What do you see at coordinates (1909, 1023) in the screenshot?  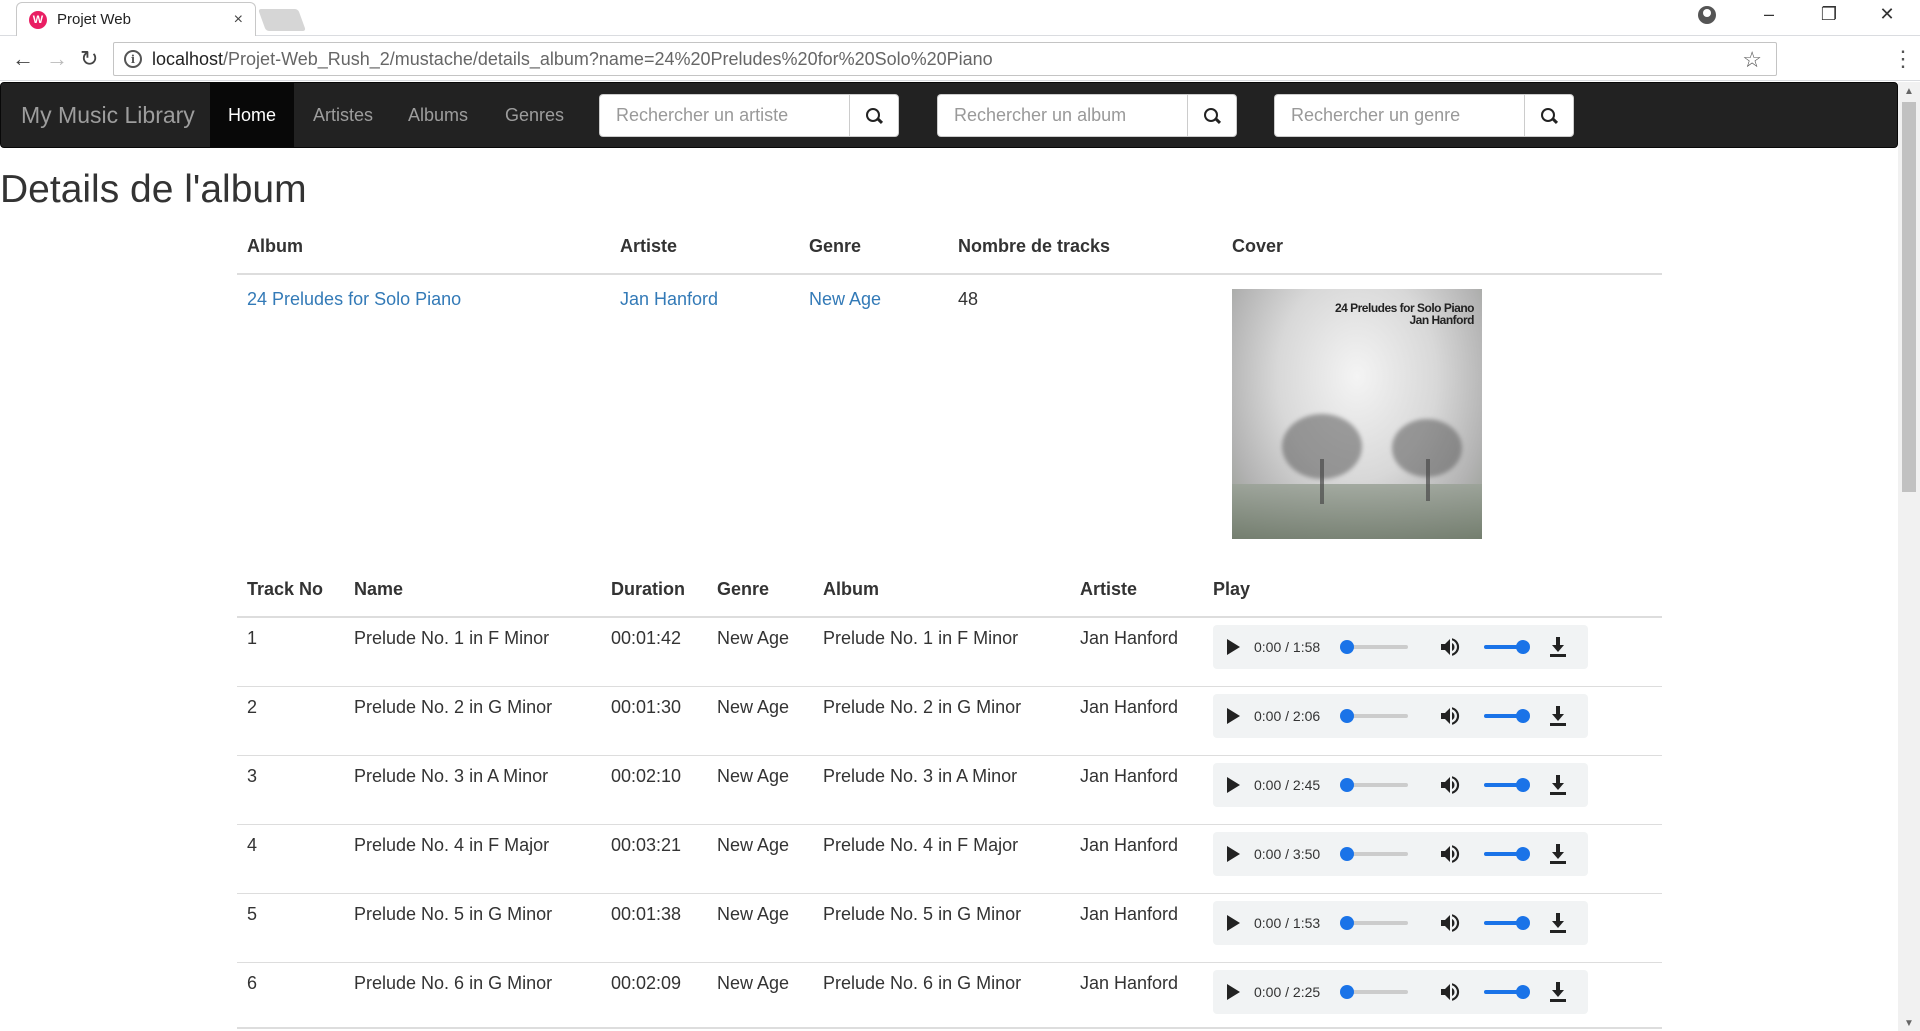 I see `scroll-down-icon: ▼` at bounding box center [1909, 1023].